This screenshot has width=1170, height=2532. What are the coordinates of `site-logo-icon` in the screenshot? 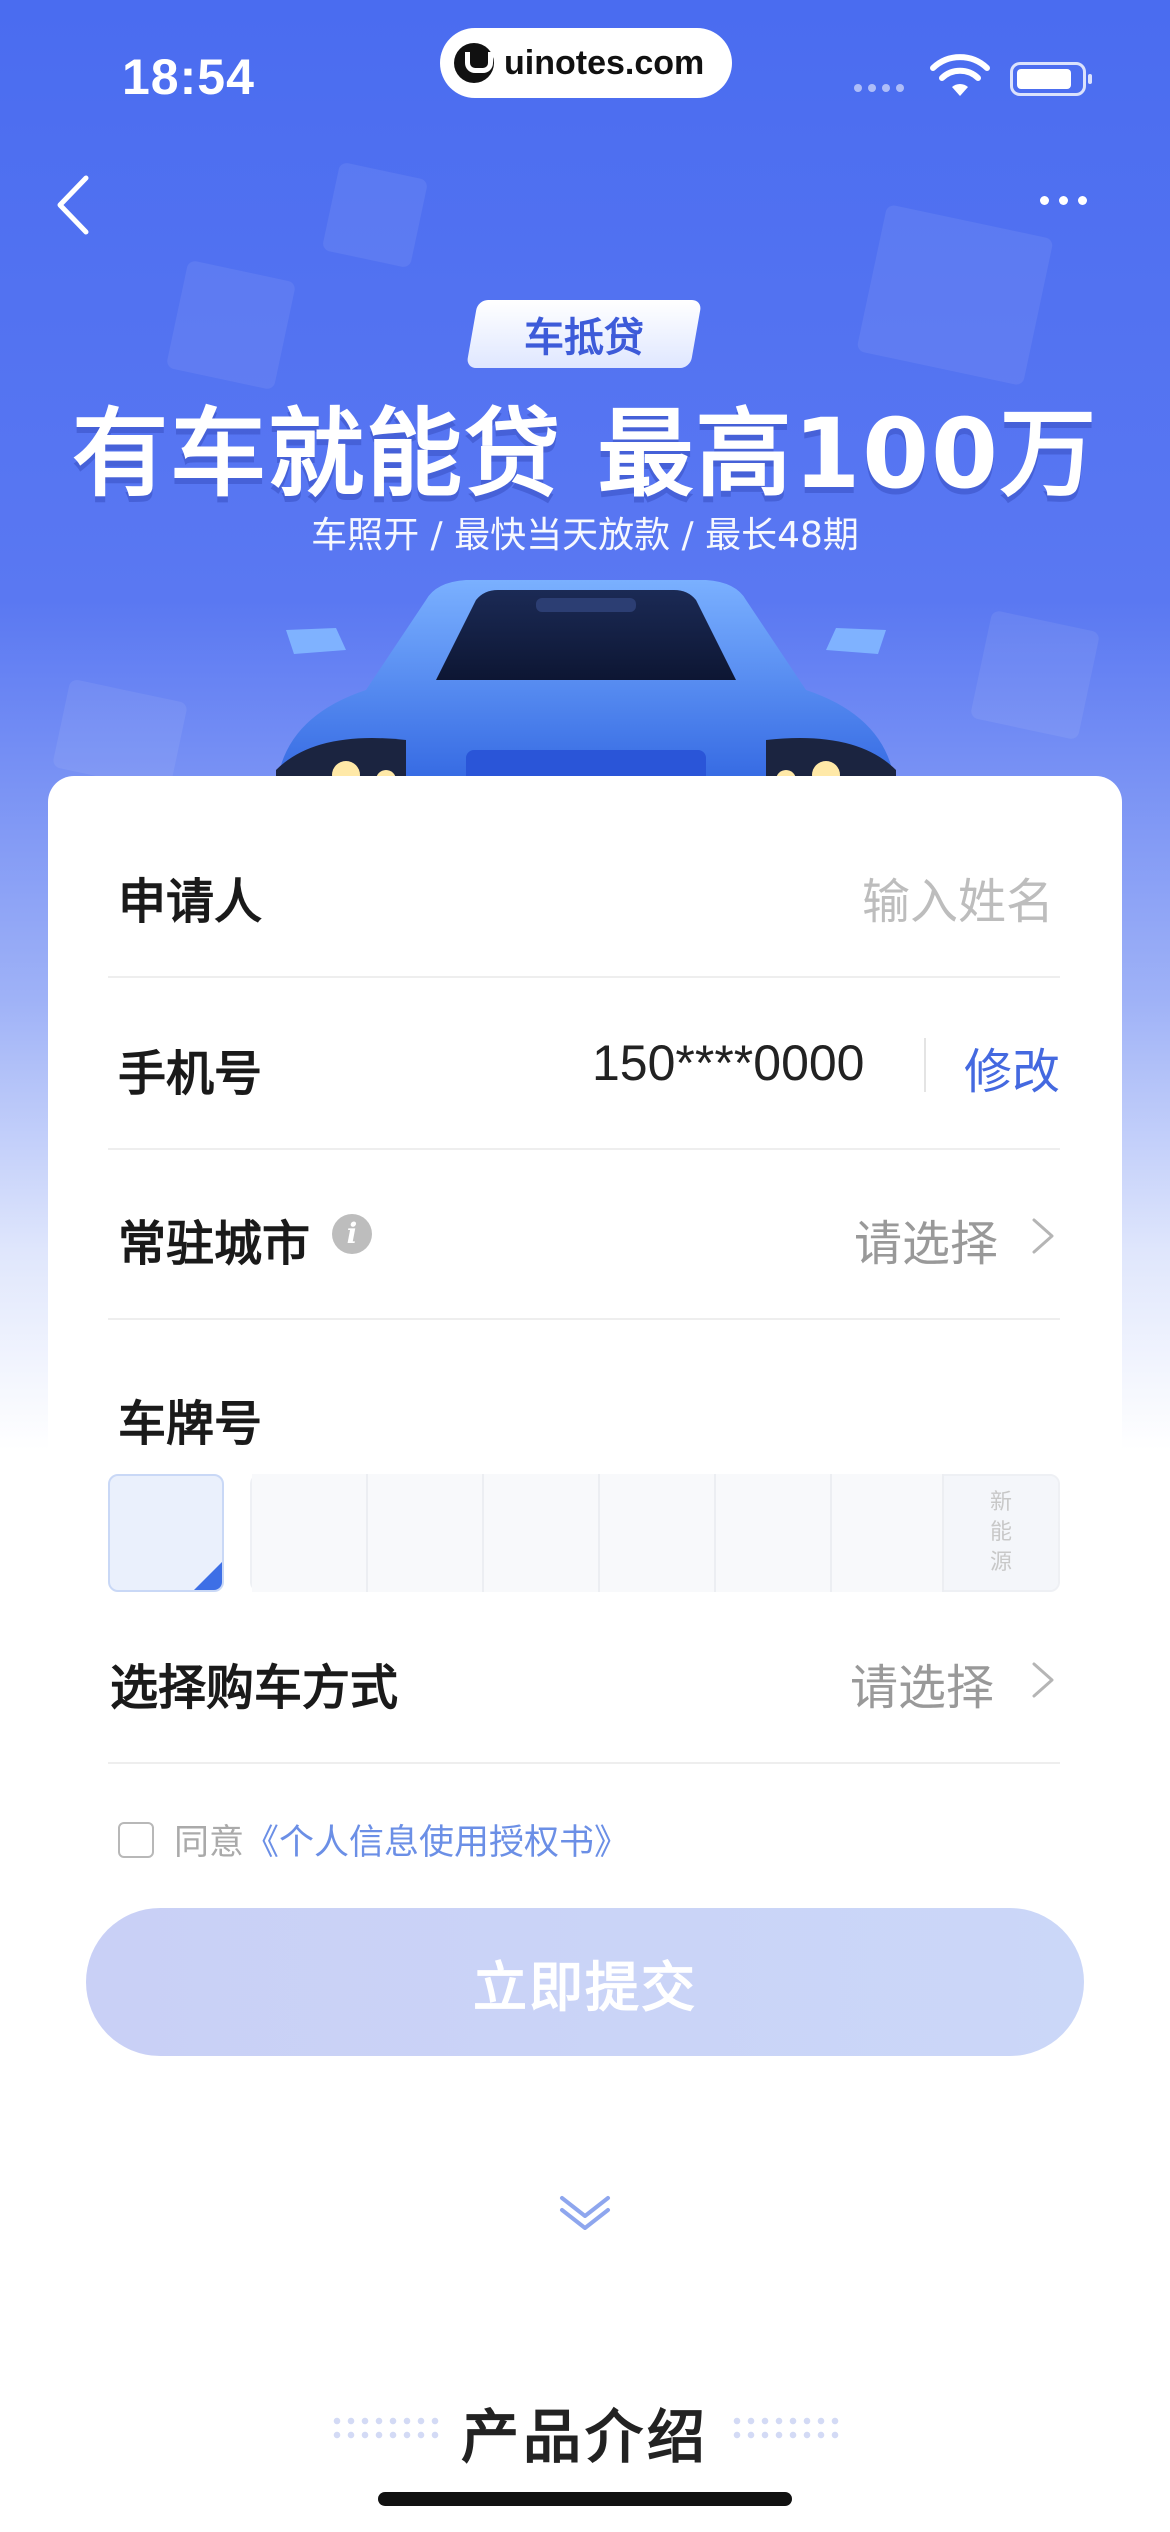 It's located at (474, 63).